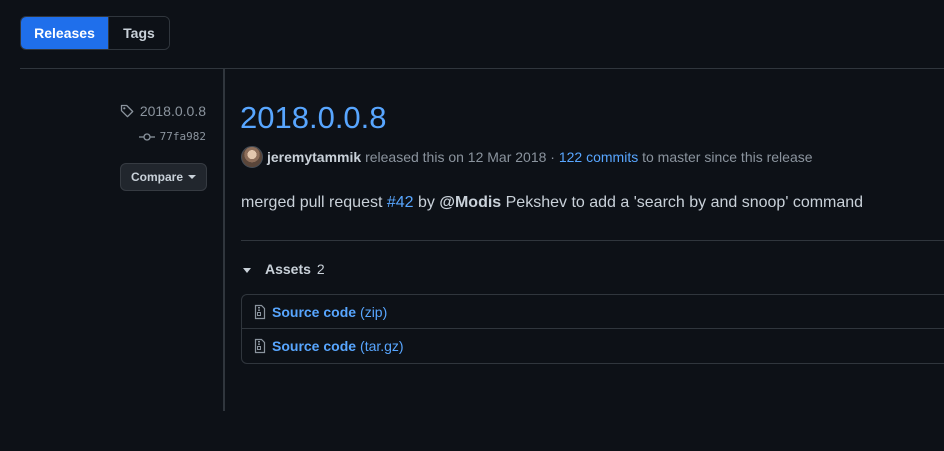  Describe the element at coordinates (320, 269) in the screenshot. I see `assets-count: 2` at that location.